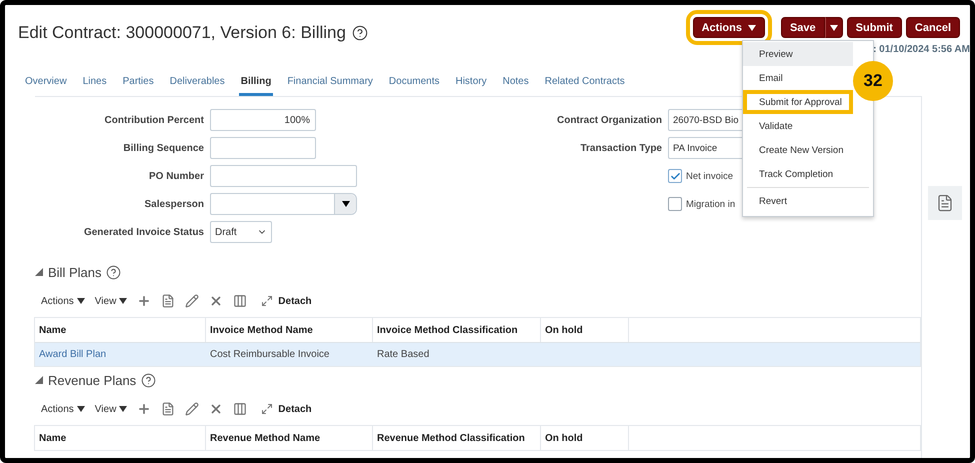 Image resolution: width=975 pixels, height=463 pixels. What do you see at coordinates (241, 232) in the screenshot?
I see `select-field: Draft` at bounding box center [241, 232].